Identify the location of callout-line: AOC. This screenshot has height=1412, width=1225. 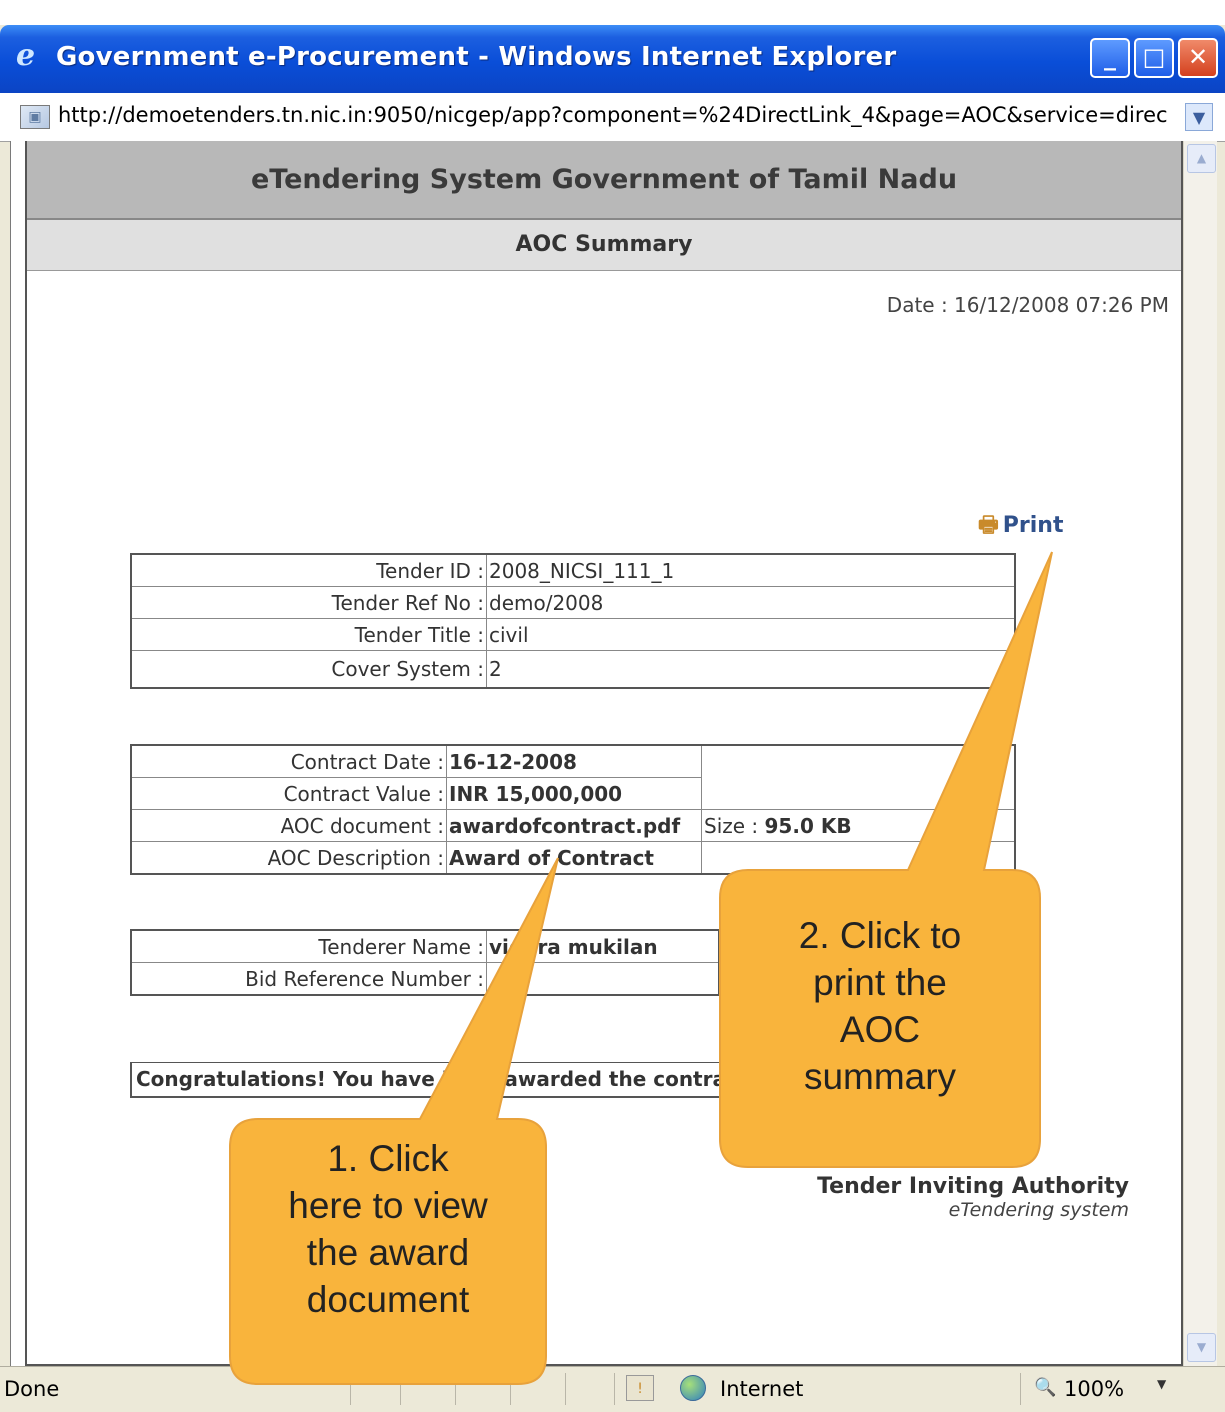
(880, 1029).